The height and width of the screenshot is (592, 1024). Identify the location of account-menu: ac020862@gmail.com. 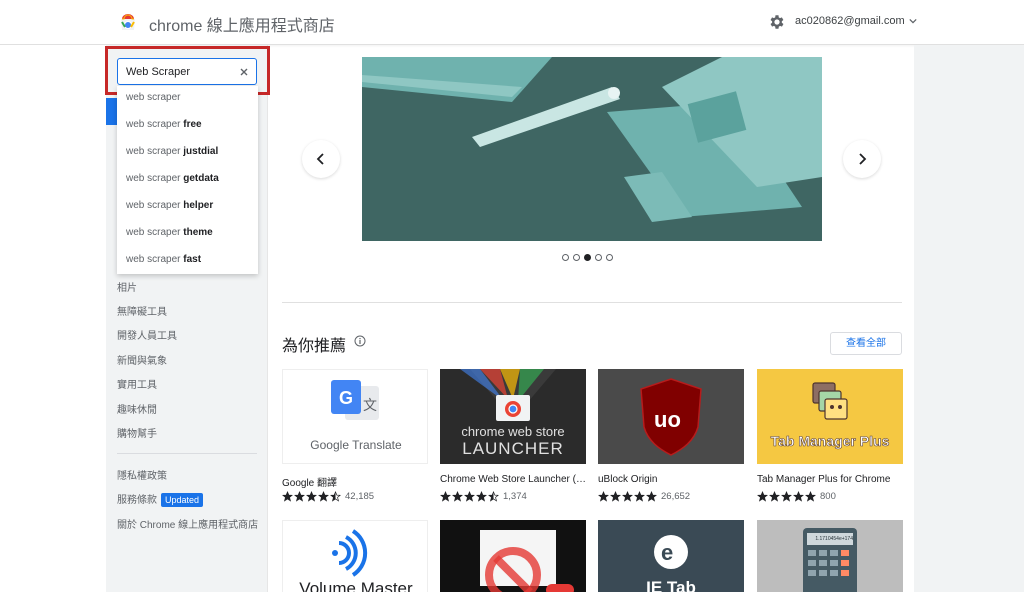
(856, 21).